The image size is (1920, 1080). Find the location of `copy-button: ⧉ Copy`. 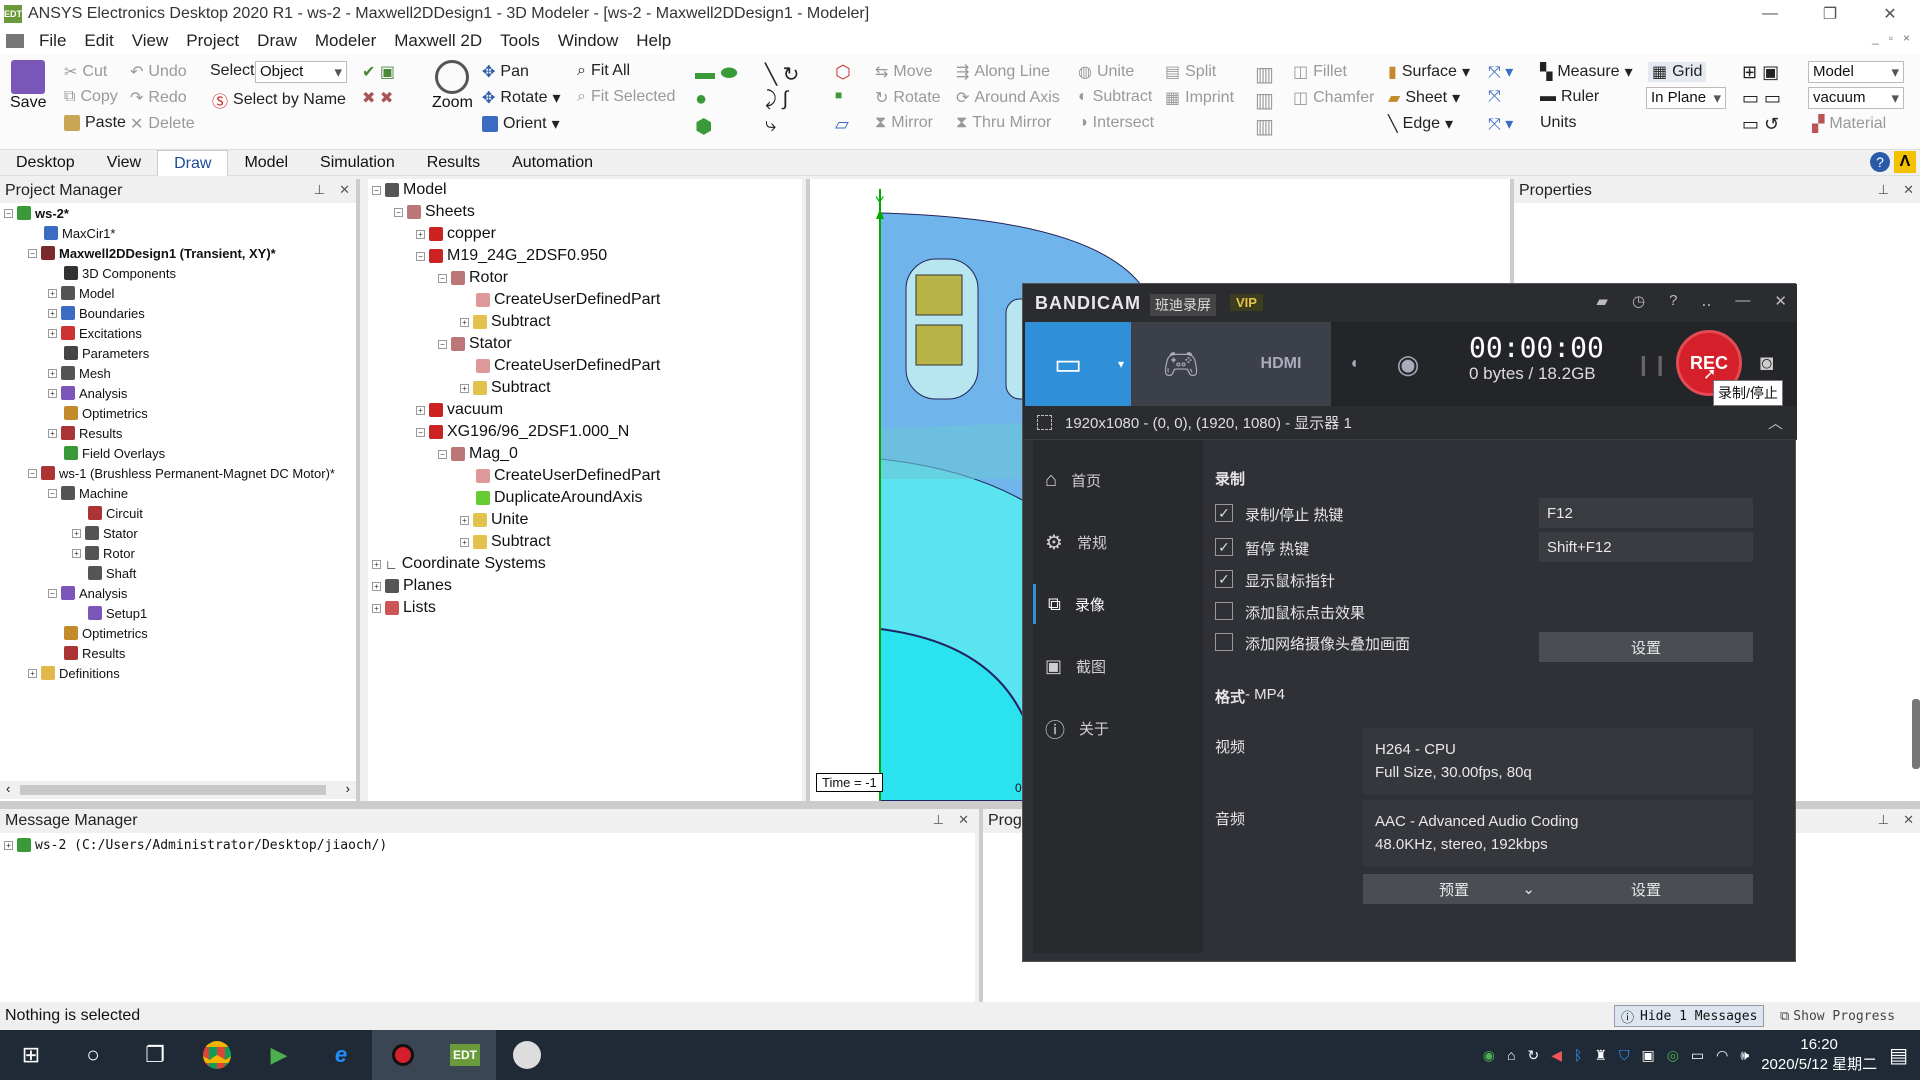

copy-button: ⧉ Copy is located at coordinates (91, 97).